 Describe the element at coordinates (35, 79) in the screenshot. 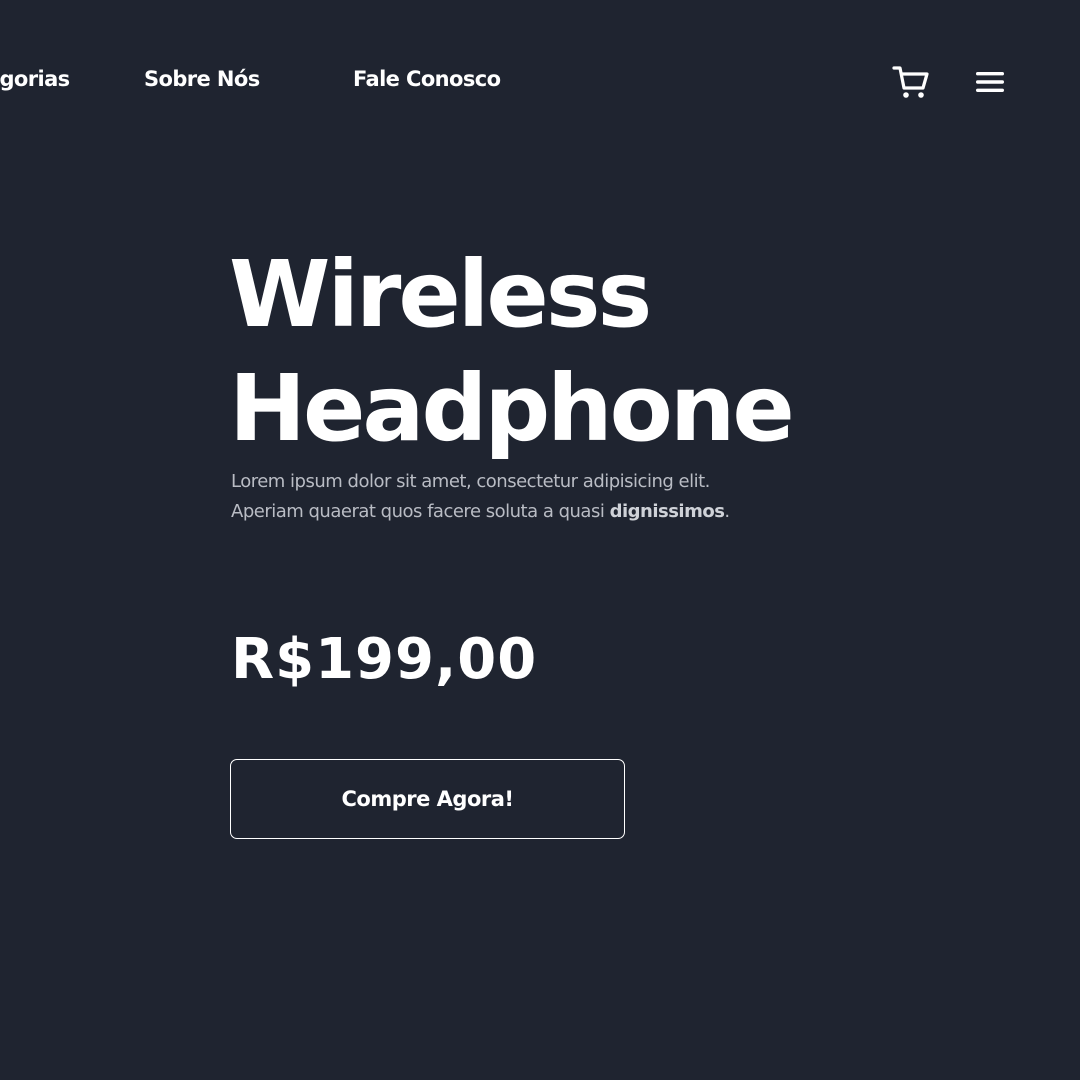

I see `nav-link-categories: Categorias` at that location.